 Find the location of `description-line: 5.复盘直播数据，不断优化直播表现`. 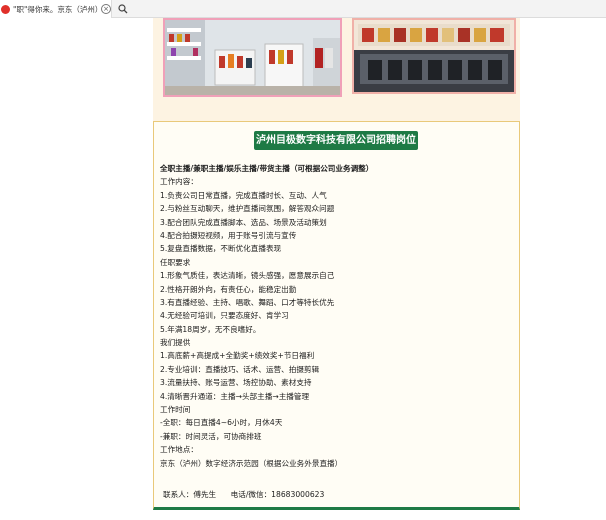

description-line: 5.复盘直播数据，不断优化直播表现 is located at coordinates (221, 249).